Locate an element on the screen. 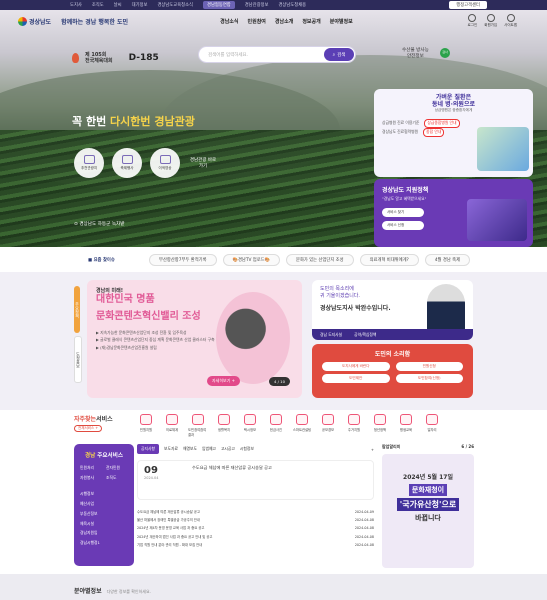 This screenshot has height=600, width=547. service-item: 스마트컨설팅 is located at coordinates (302, 425).